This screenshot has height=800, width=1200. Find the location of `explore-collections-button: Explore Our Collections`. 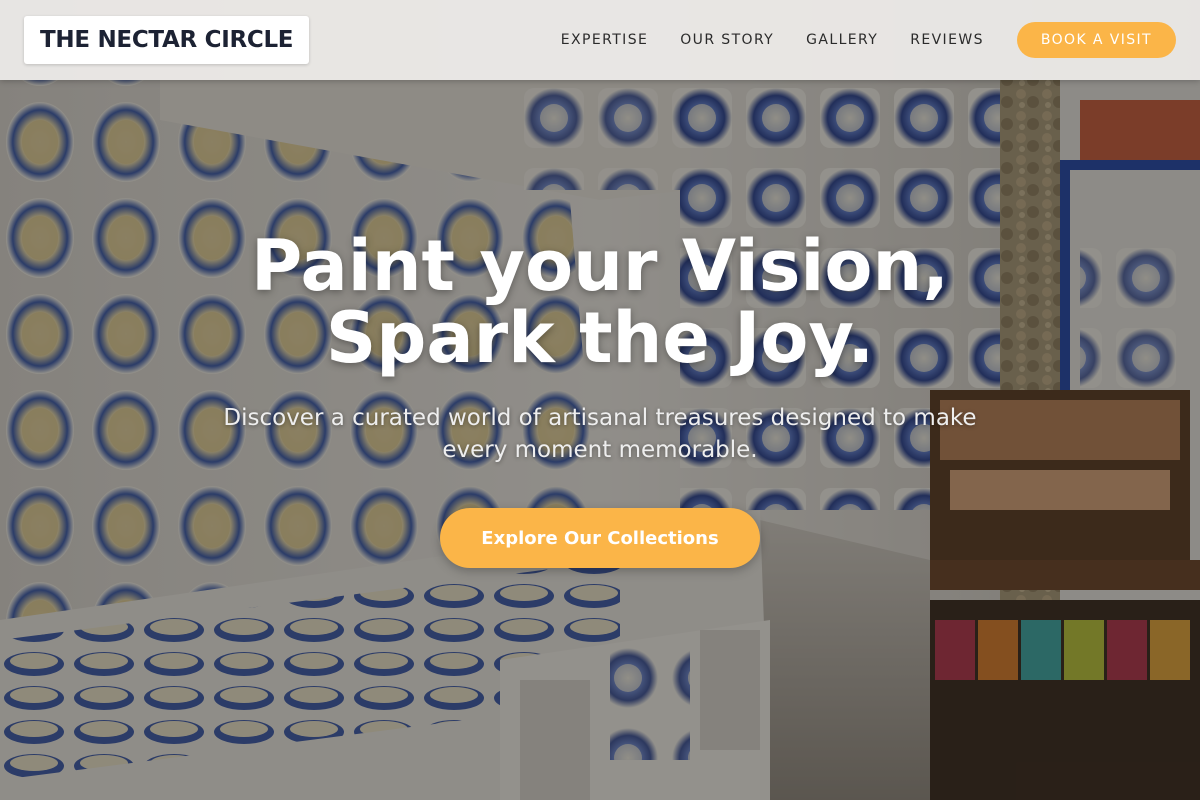

explore-collections-button: Explore Our Collections is located at coordinates (600, 538).